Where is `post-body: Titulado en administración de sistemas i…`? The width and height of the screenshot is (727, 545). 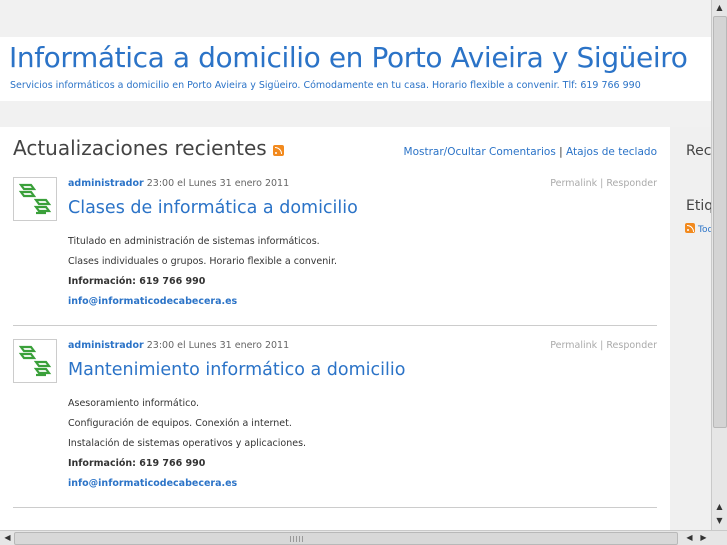 post-body: Titulado en administración de sistemas i… is located at coordinates (202, 277).